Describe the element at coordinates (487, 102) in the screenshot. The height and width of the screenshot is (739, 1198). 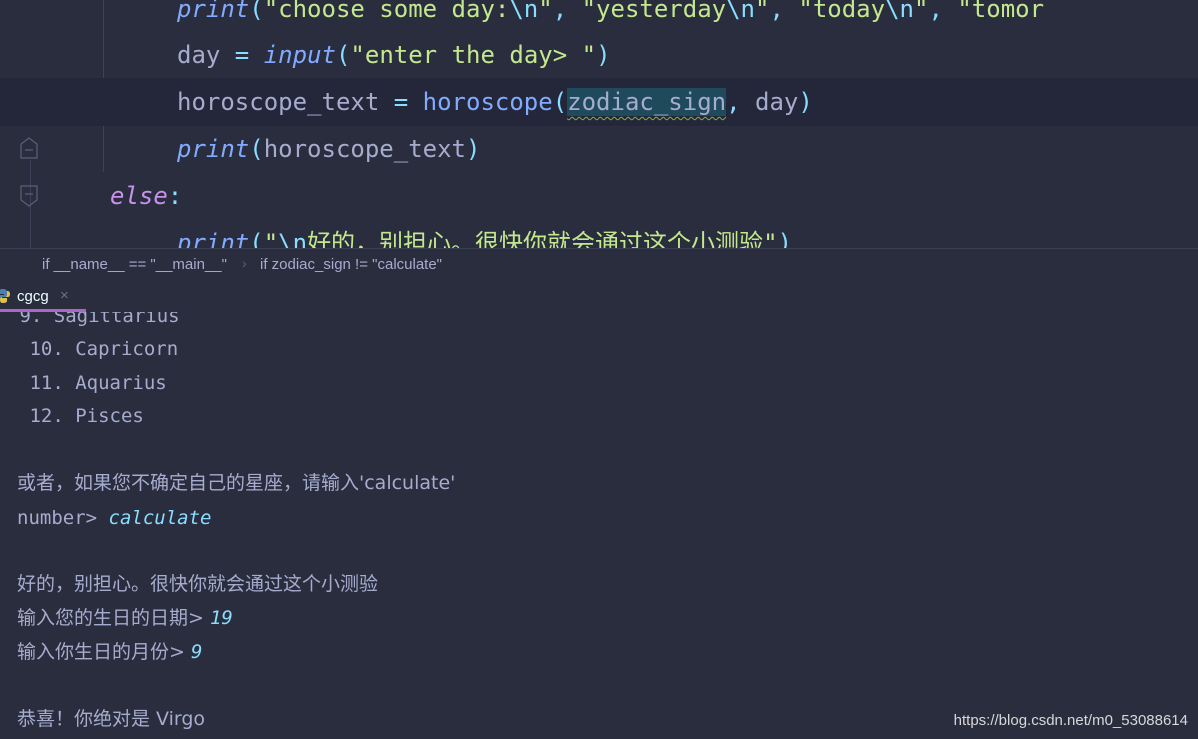
I see `code-token: horoscope` at that location.